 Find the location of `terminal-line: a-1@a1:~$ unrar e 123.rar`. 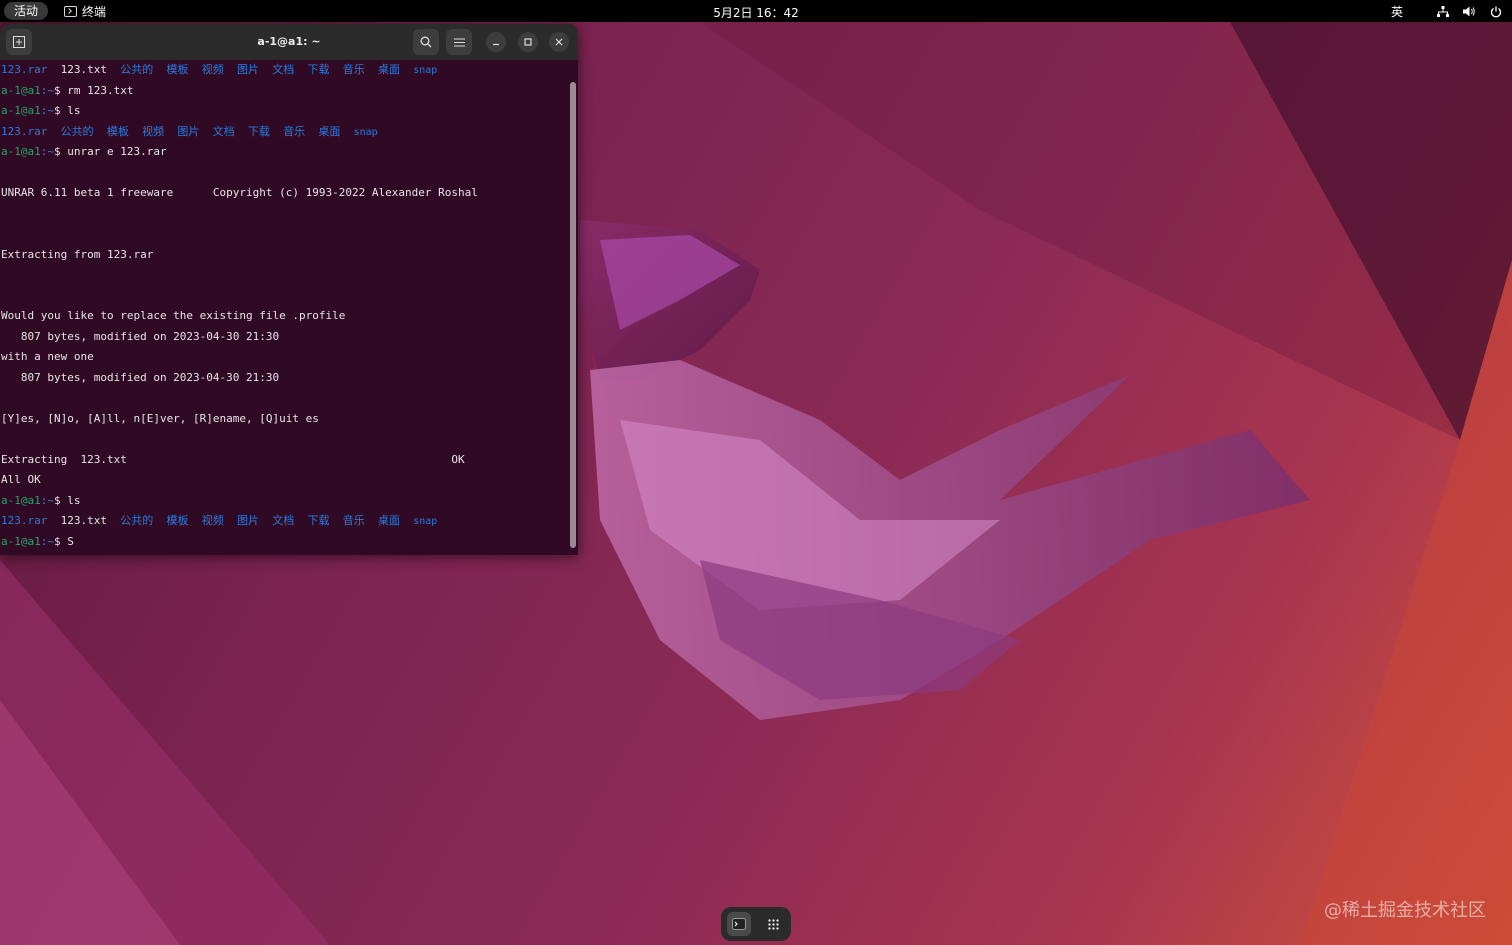

terminal-line: a-1@a1:~$ unrar e 123.rar is located at coordinates (284, 152).